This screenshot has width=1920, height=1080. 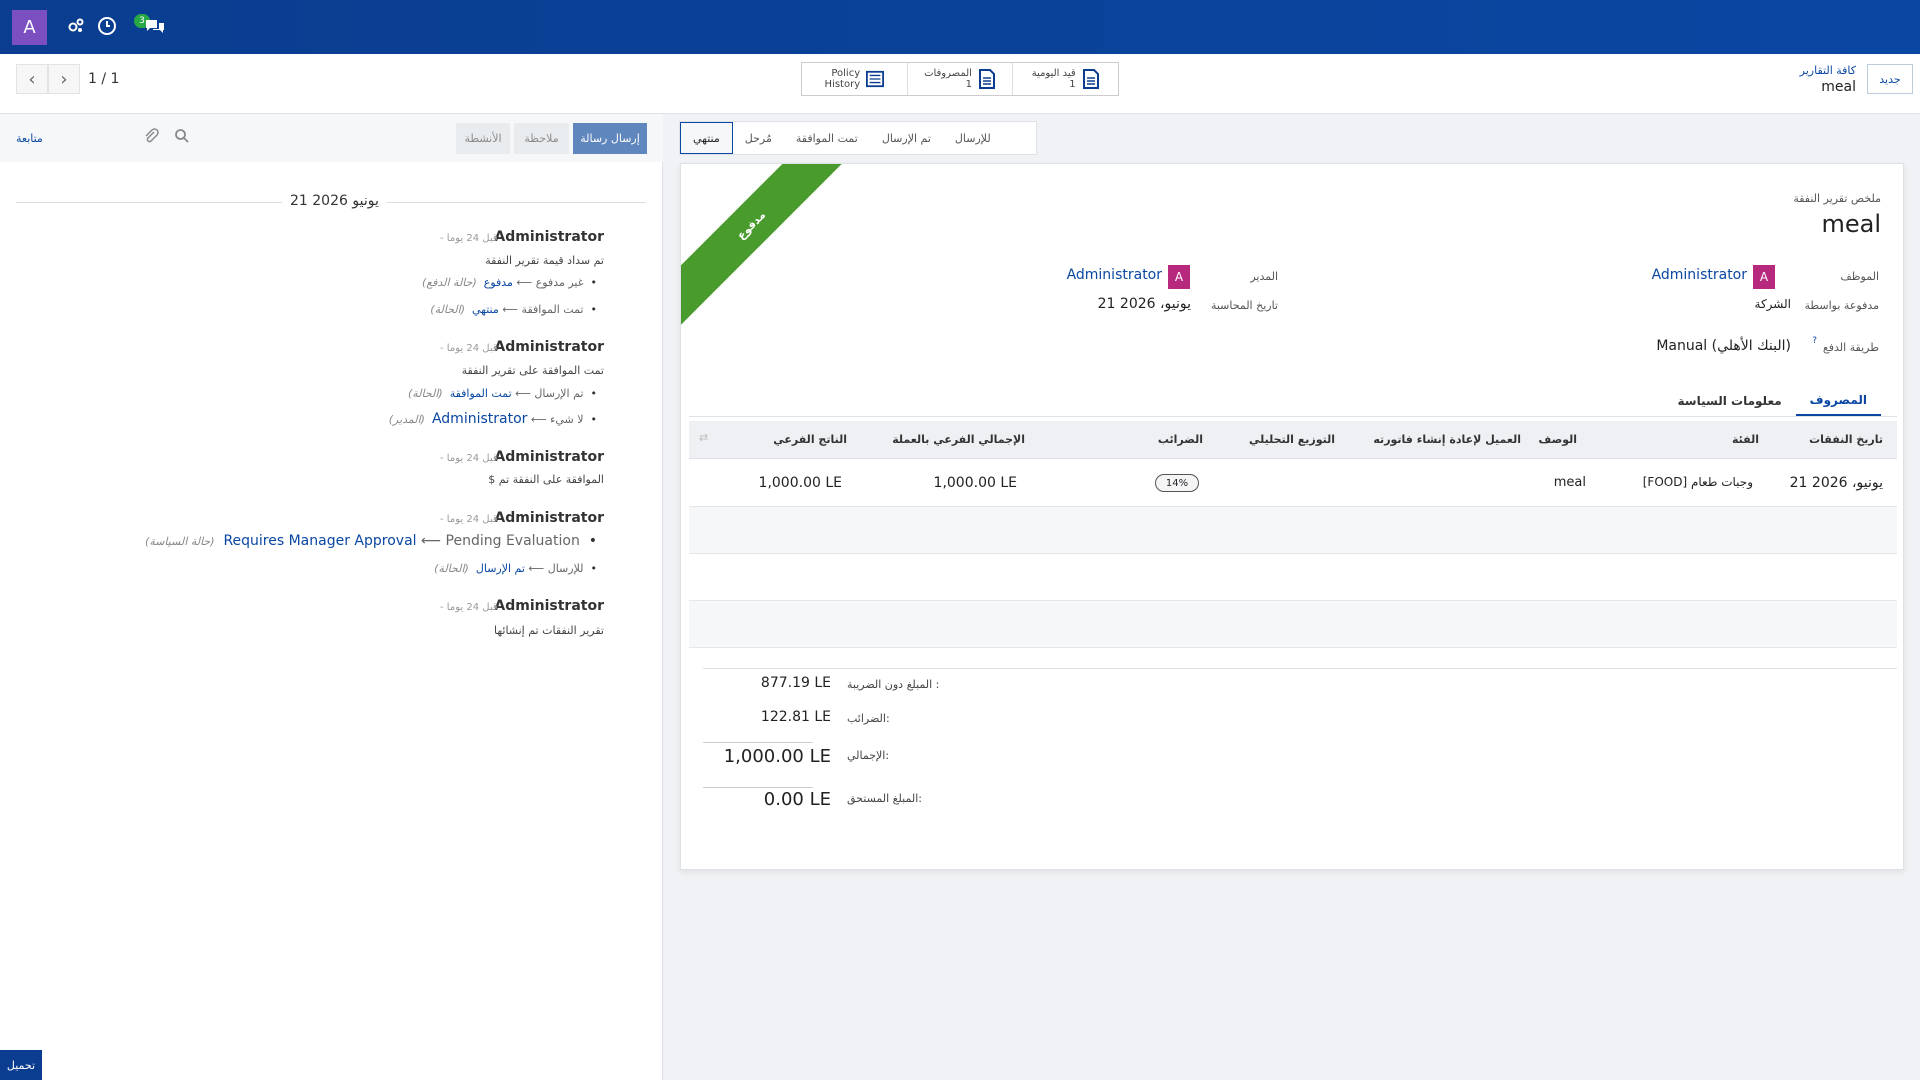 I want to click on empty-row, so click(x=1293, y=624).